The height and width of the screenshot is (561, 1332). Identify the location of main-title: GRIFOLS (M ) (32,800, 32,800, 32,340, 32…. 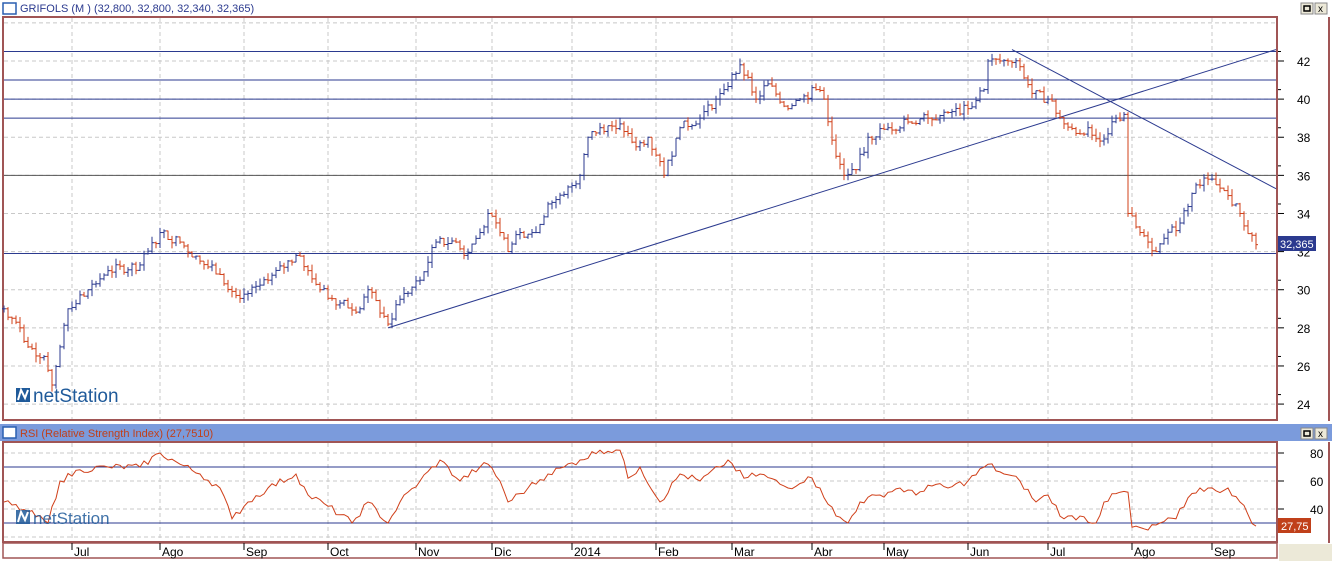
(137, 9).